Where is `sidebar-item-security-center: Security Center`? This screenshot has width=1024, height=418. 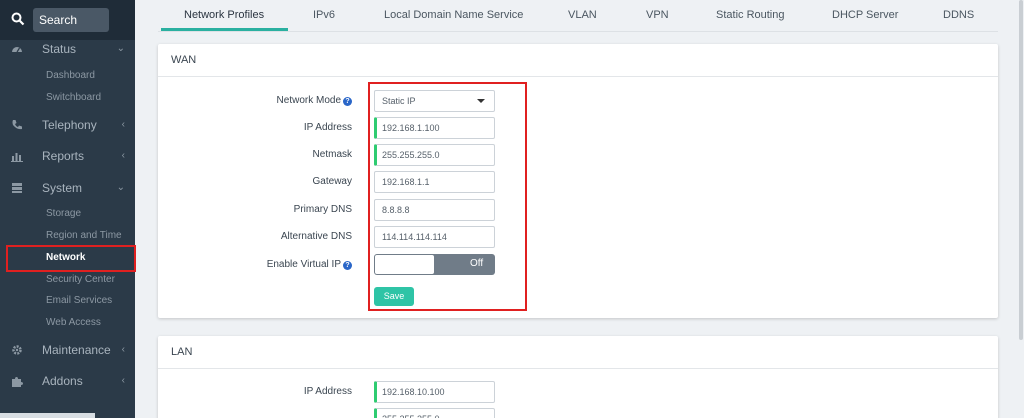 sidebar-item-security-center: Security Center is located at coordinates (80, 280).